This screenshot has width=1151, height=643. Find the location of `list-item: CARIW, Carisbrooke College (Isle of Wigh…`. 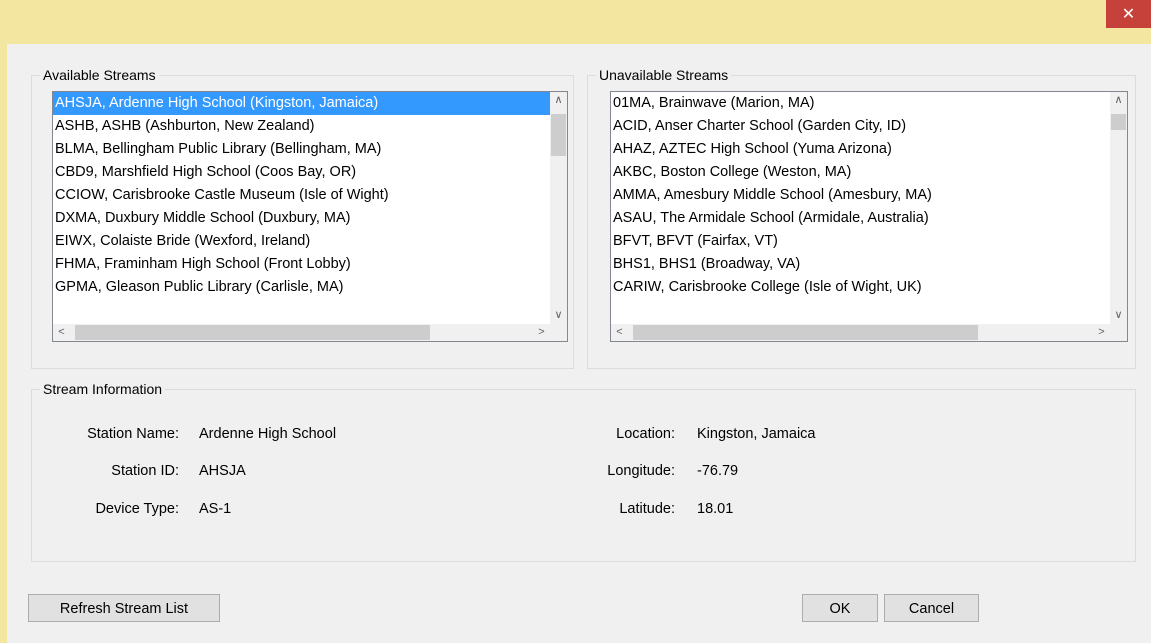

list-item: CARIW, Carisbrooke College (Isle of Wigh… is located at coordinates (860, 287).